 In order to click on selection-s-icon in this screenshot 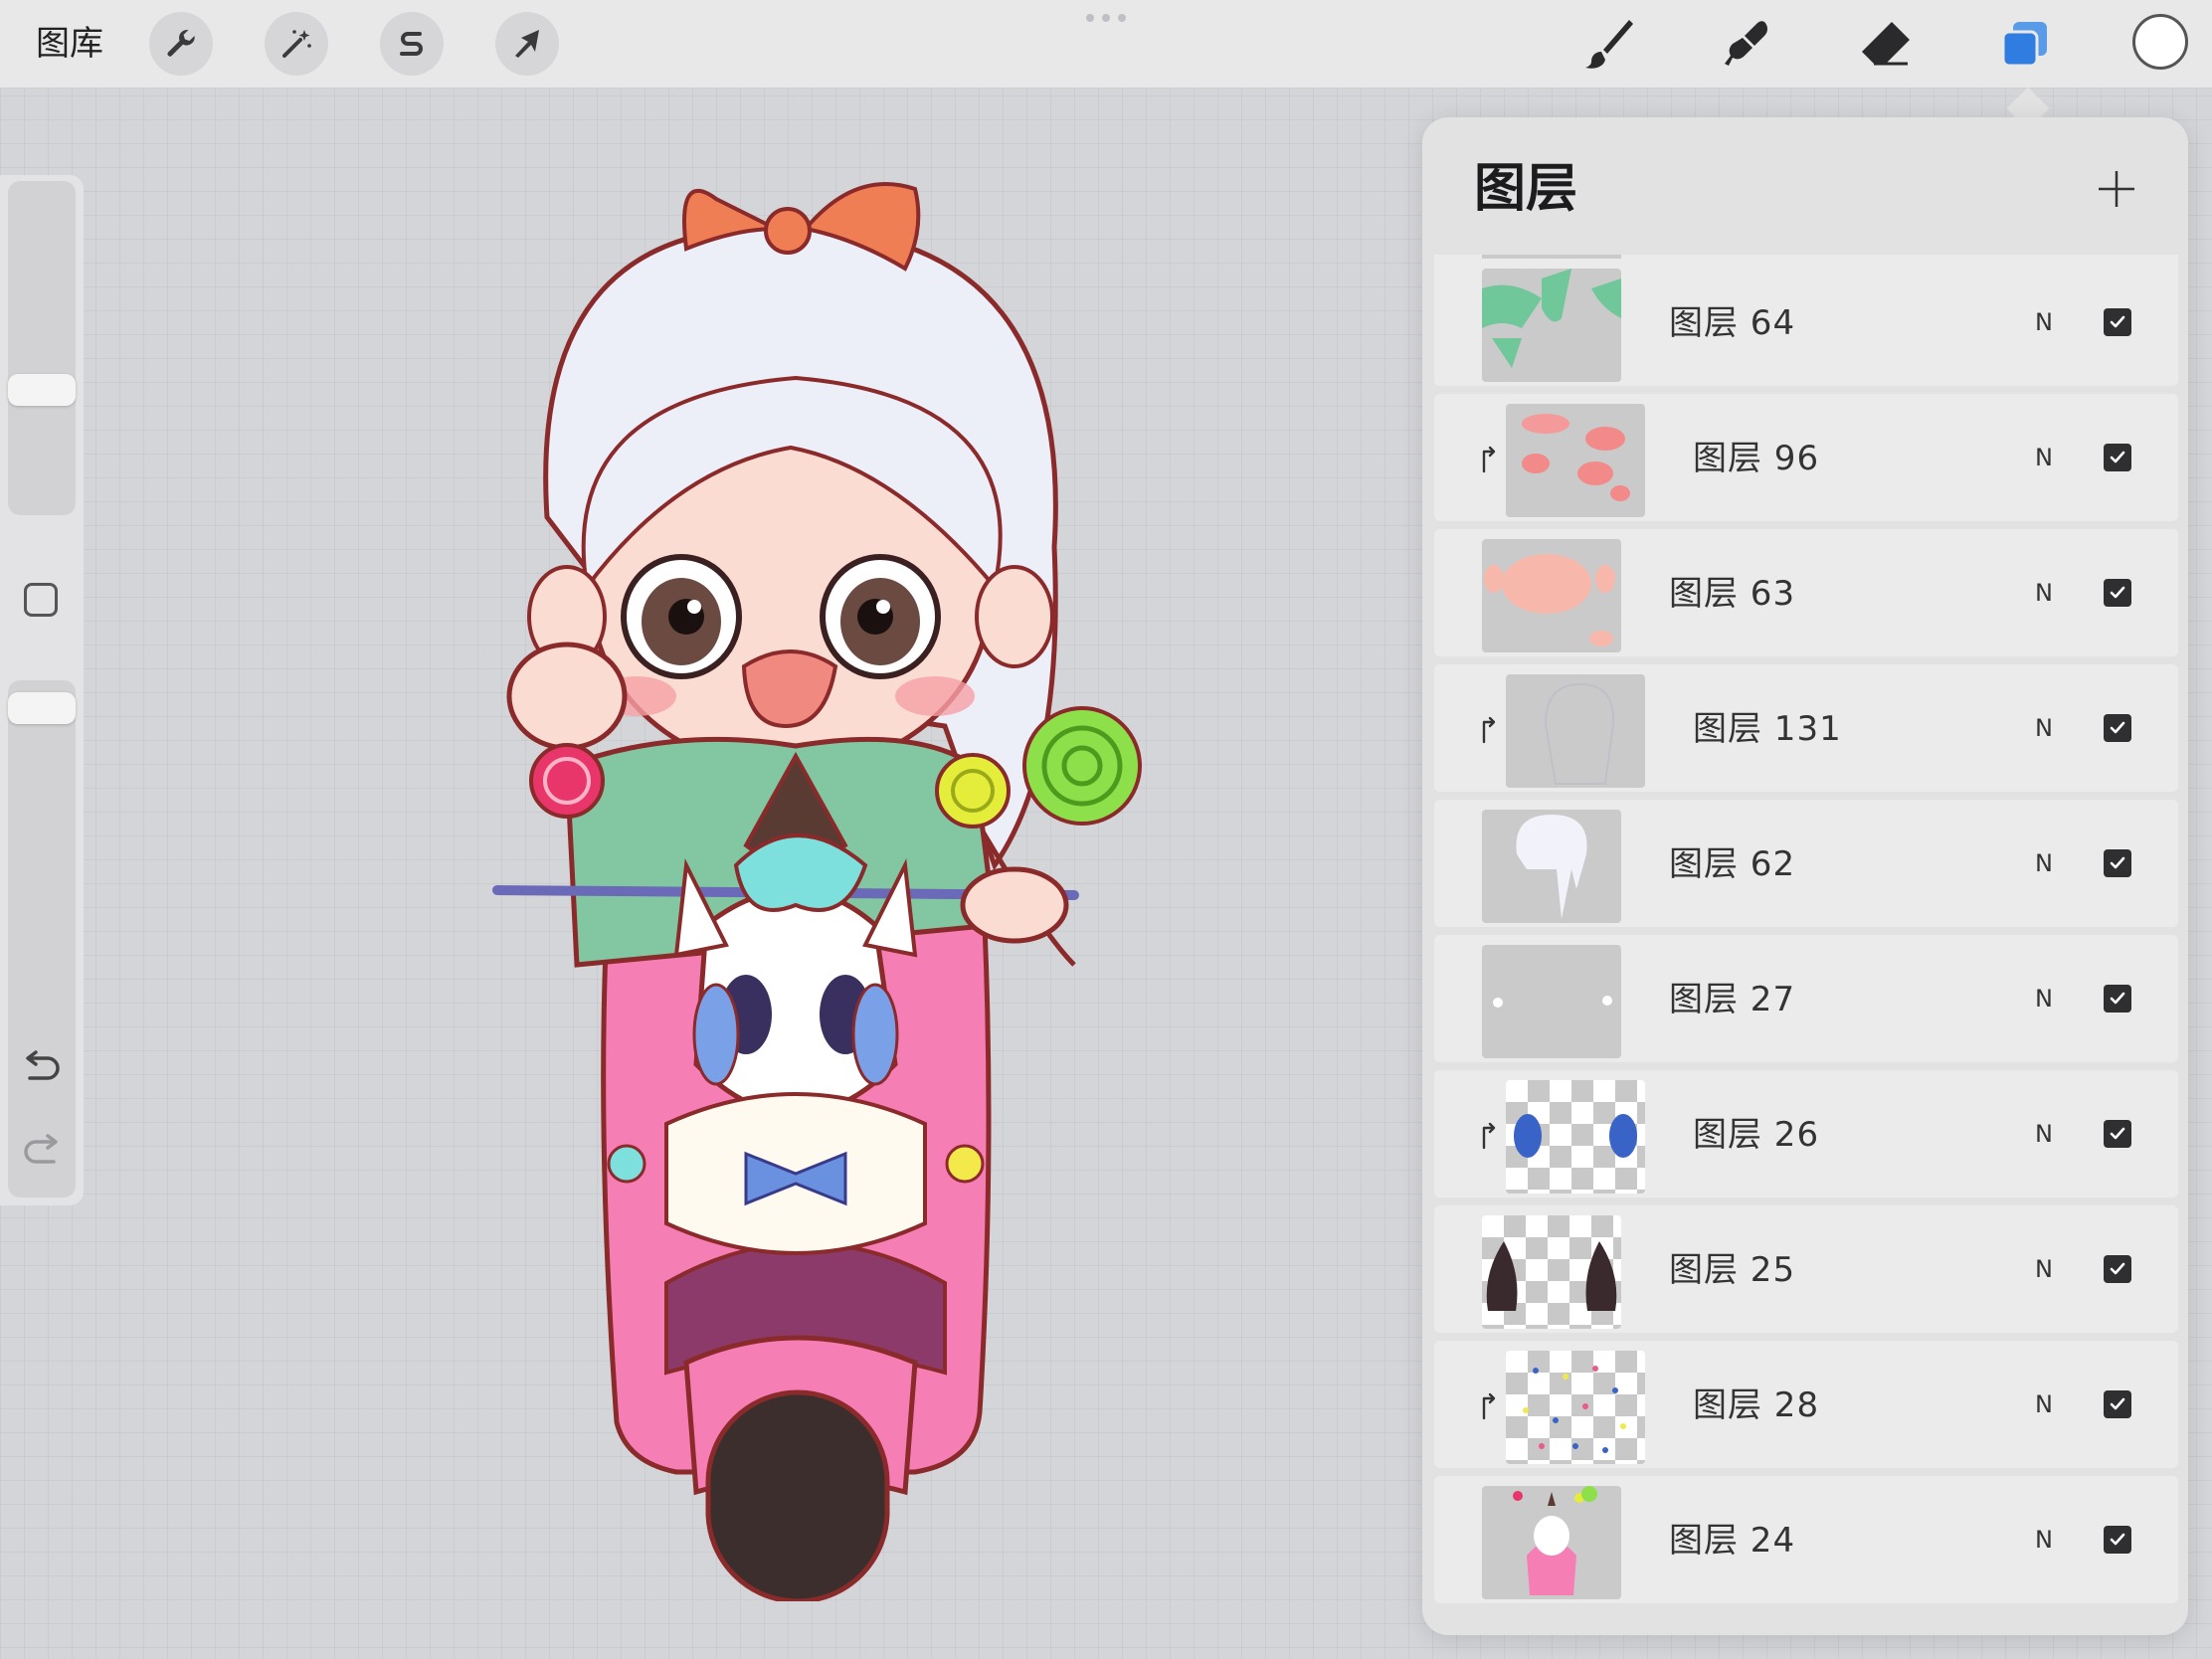, I will do `click(411, 44)`.